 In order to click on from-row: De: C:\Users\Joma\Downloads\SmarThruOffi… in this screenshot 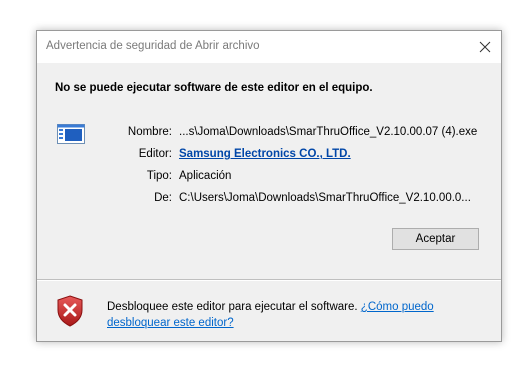, I will do `click(287, 198)`.